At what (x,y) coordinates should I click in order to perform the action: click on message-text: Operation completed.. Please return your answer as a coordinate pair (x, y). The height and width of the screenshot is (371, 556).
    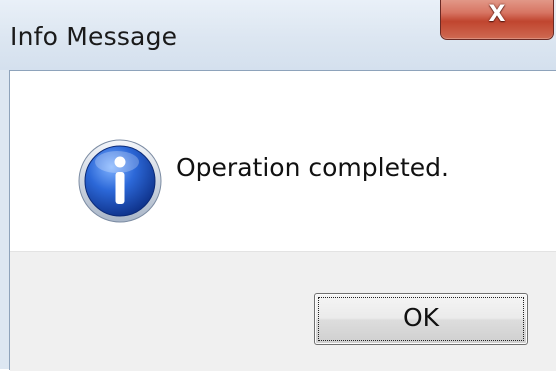
    Looking at the image, I should click on (312, 167).